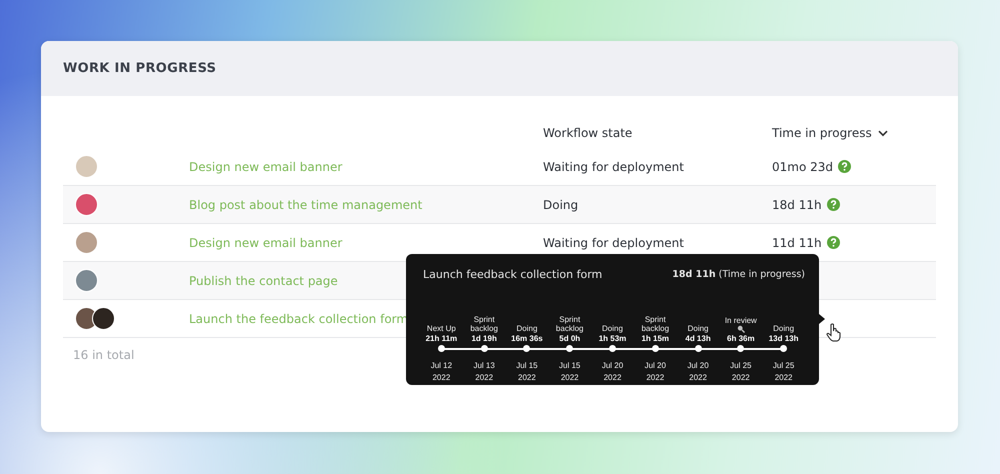 The height and width of the screenshot is (474, 1000). Describe the element at coordinates (569, 338) in the screenshot. I see `step-duration: 5d 0h` at that location.